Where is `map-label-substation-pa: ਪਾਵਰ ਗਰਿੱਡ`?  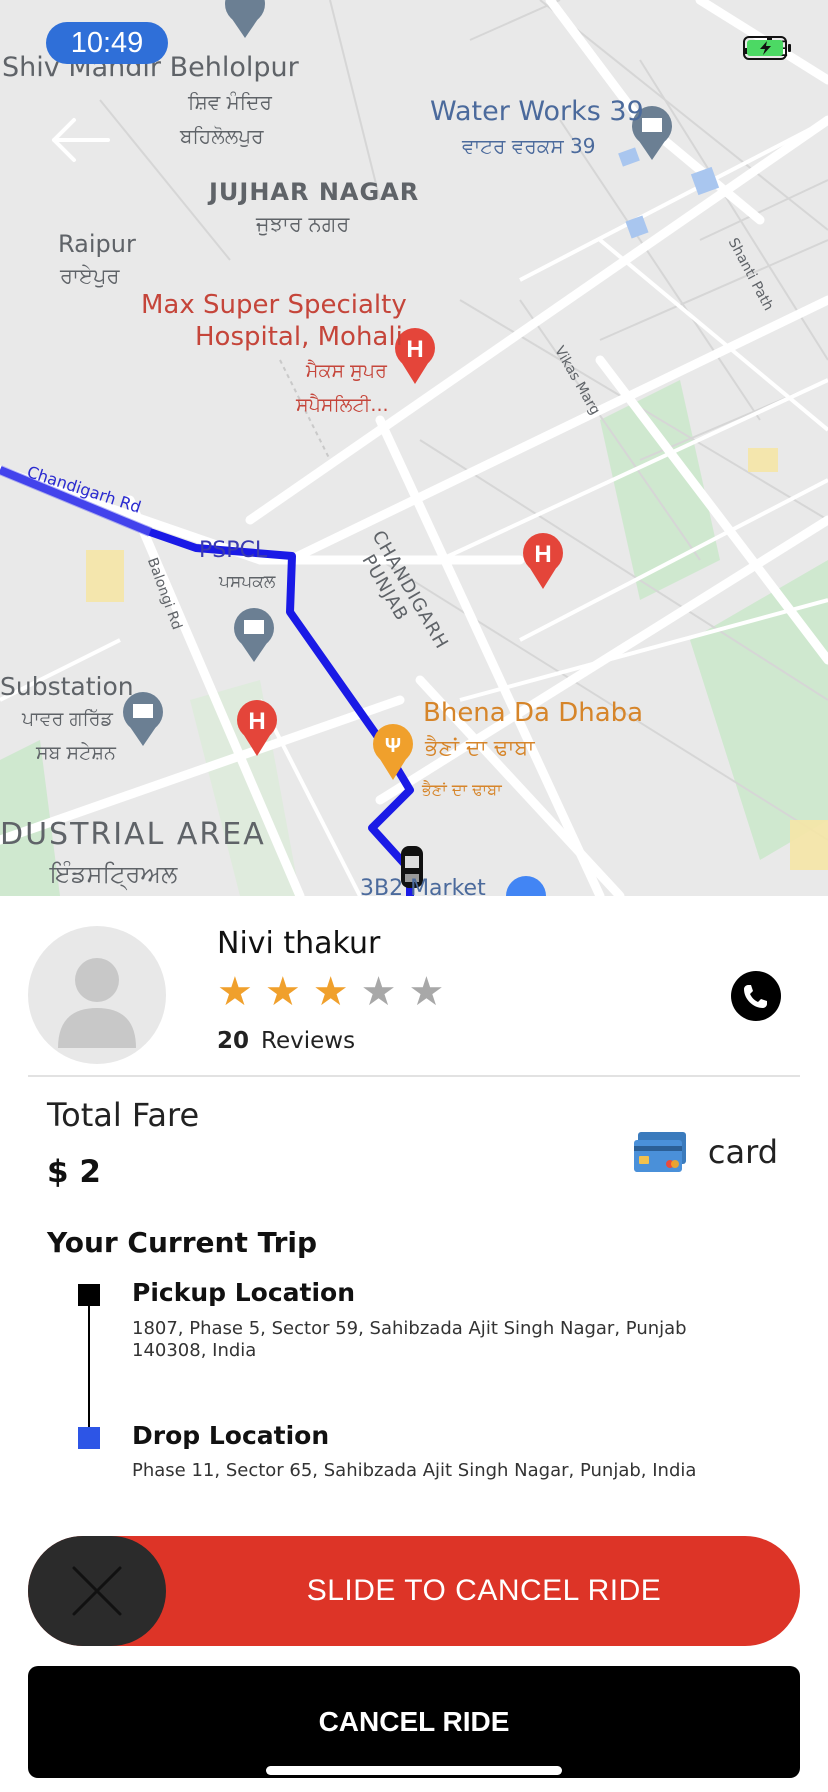 map-label-substation-pa: ਪਾਵਰ ਗਰਿੱਡ is located at coordinates (67, 719).